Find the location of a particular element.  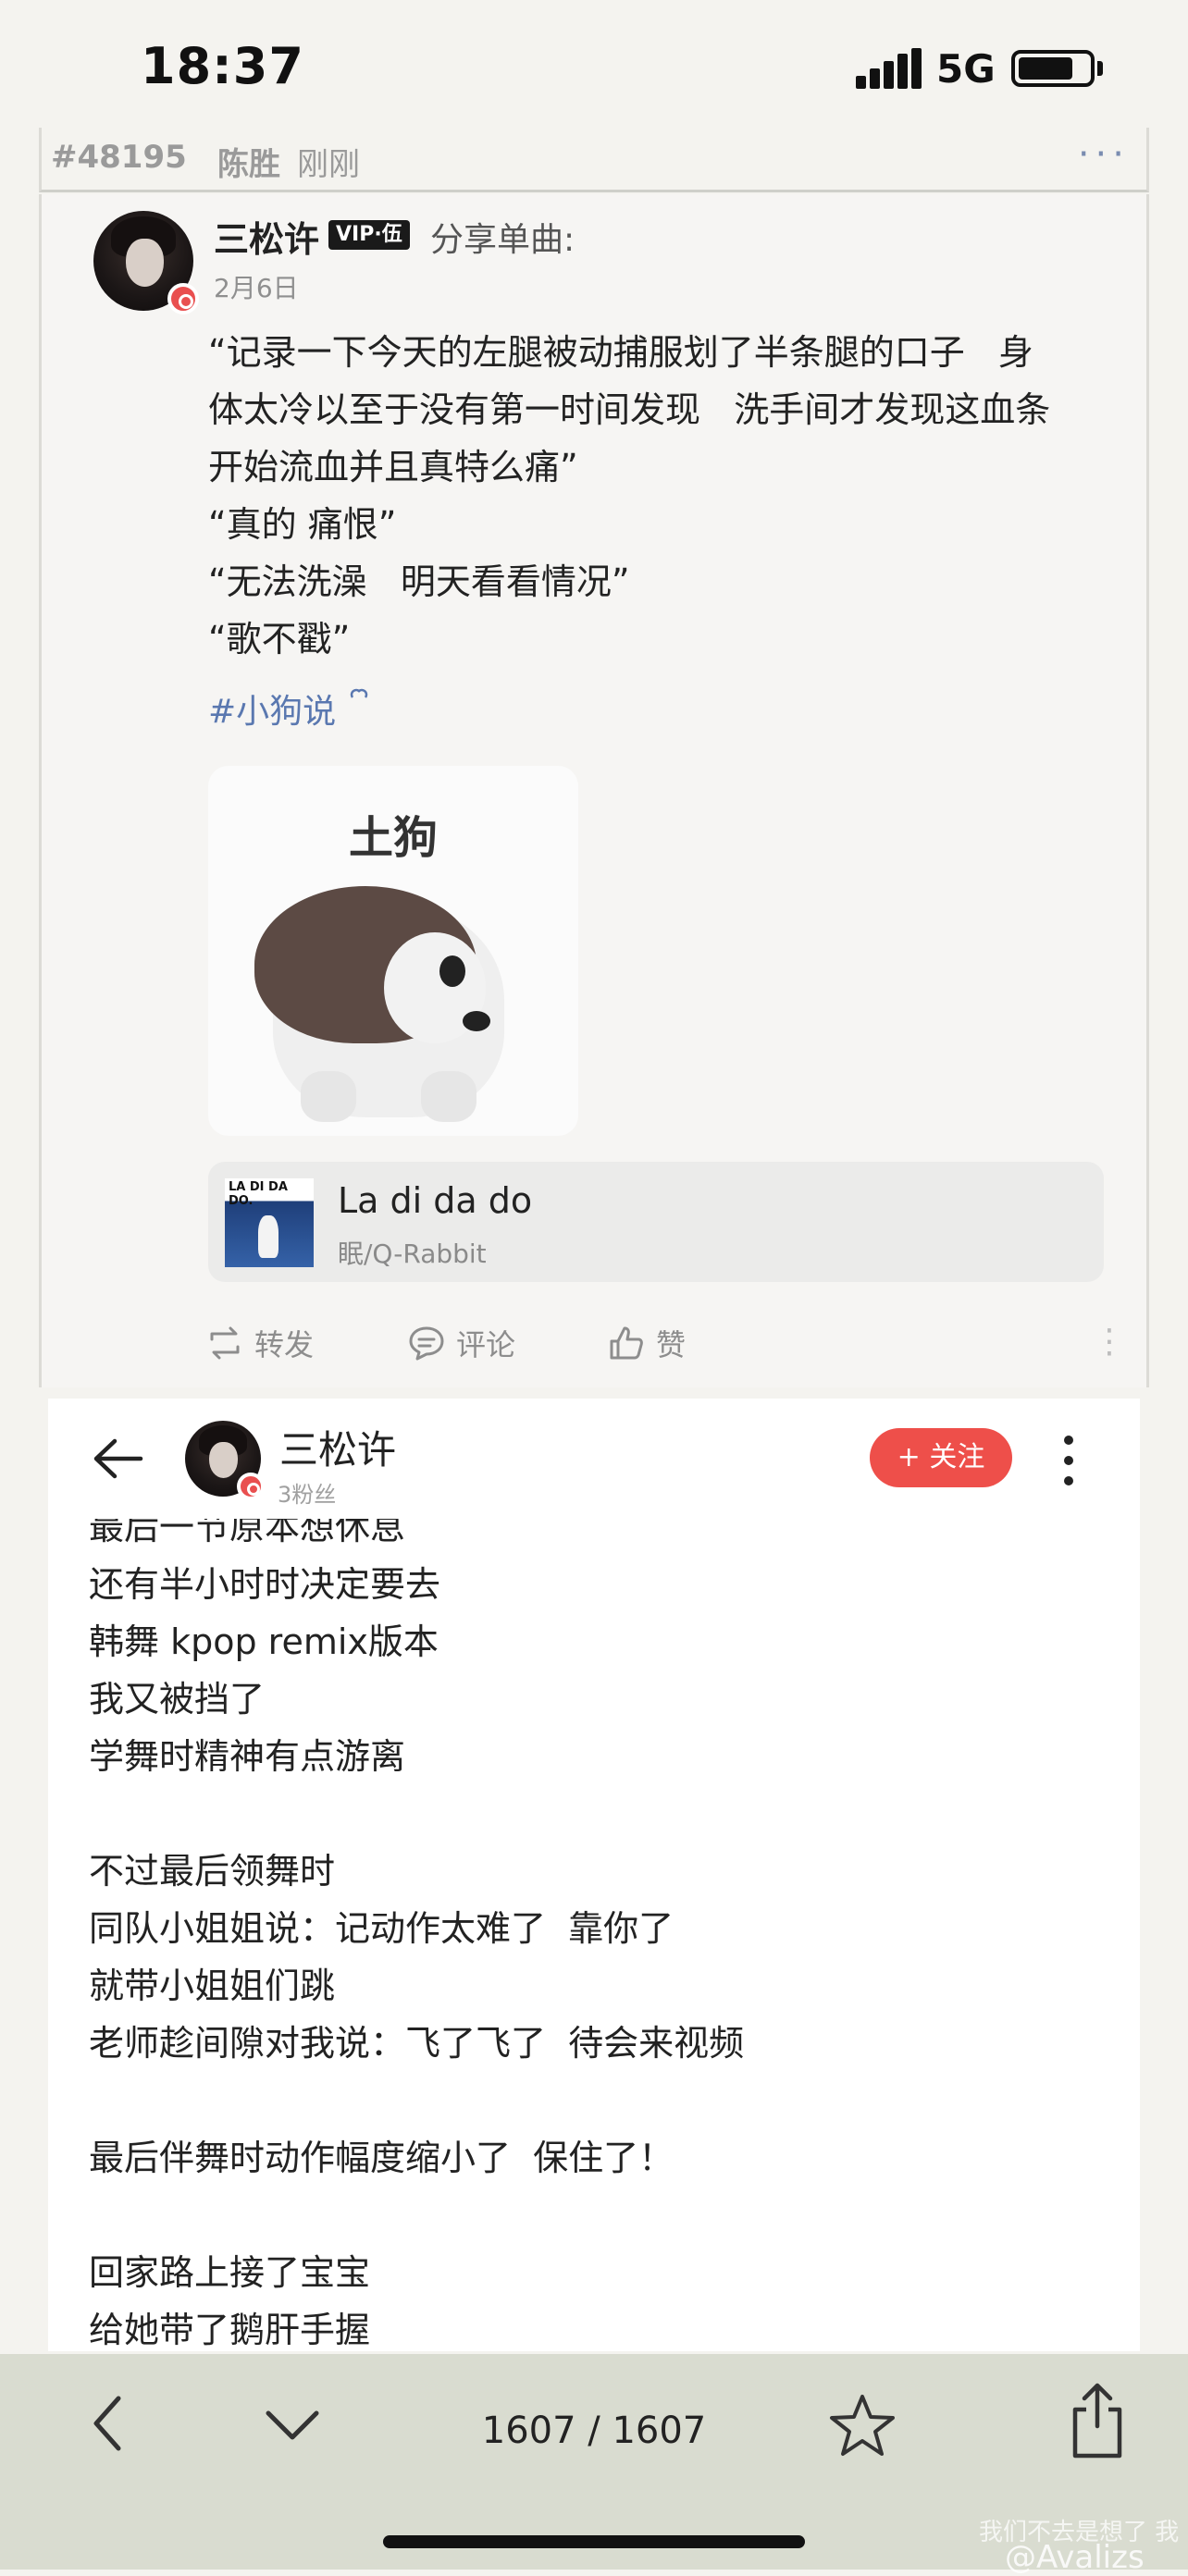

like-button: 赞 is located at coordinates (646, 1343).